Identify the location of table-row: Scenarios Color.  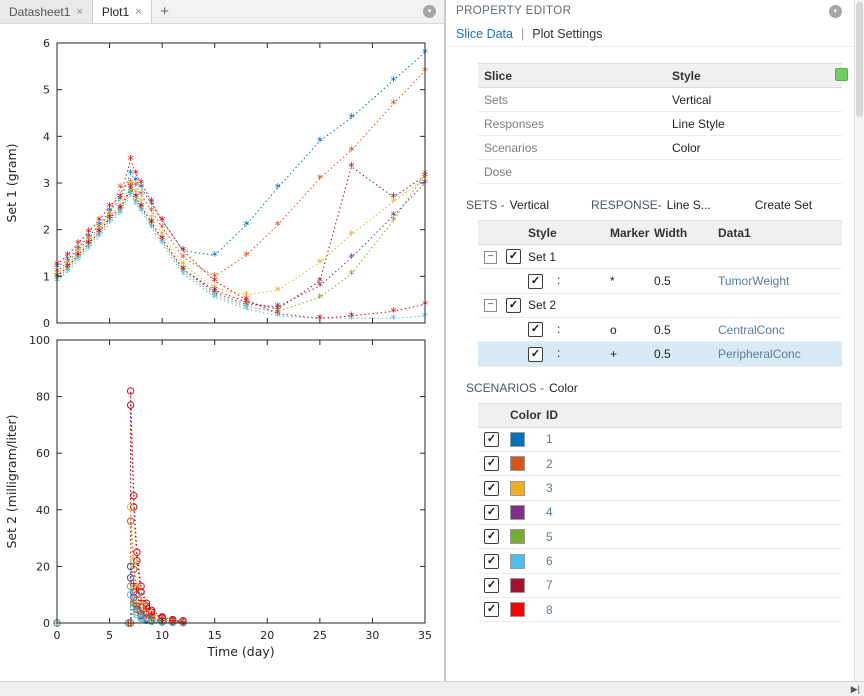
(660, 147).